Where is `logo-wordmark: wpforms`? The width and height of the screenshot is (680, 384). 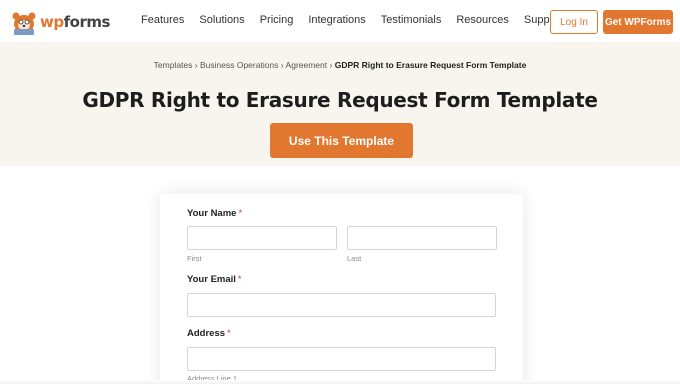
logo-wordmark: wpforms is located at coordinates (75, 22).